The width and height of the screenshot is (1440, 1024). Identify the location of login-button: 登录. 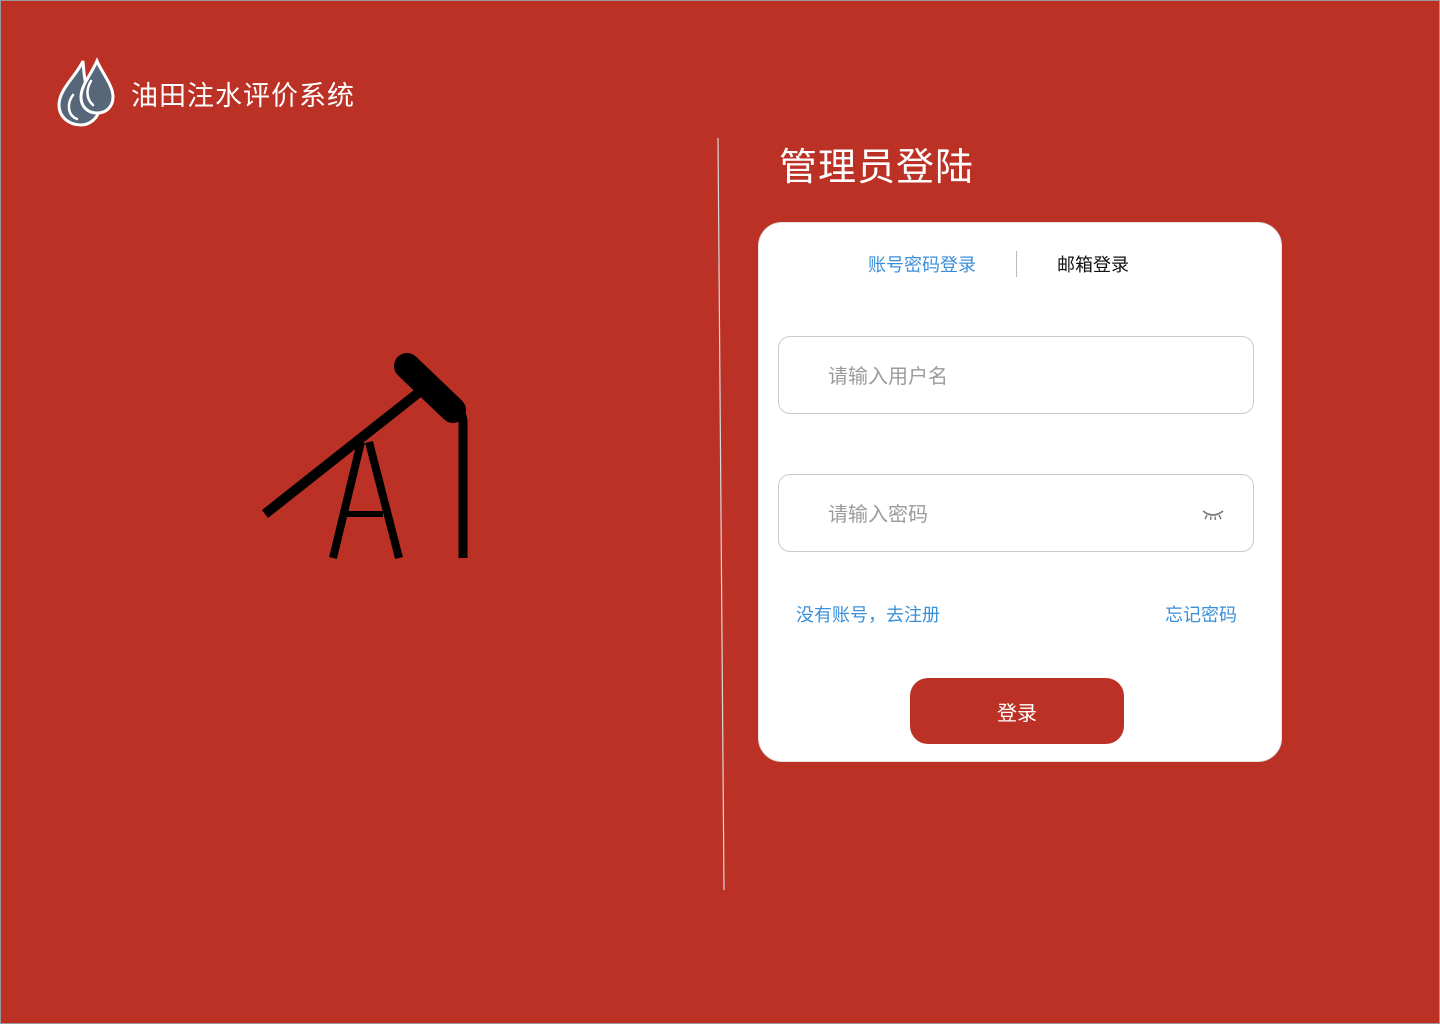
(1017, 711).